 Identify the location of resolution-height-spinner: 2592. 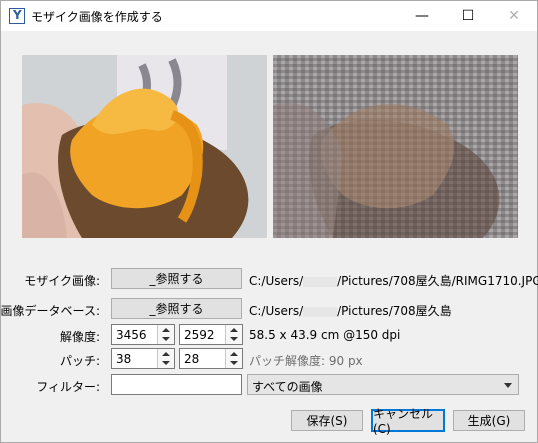
(211, 334).